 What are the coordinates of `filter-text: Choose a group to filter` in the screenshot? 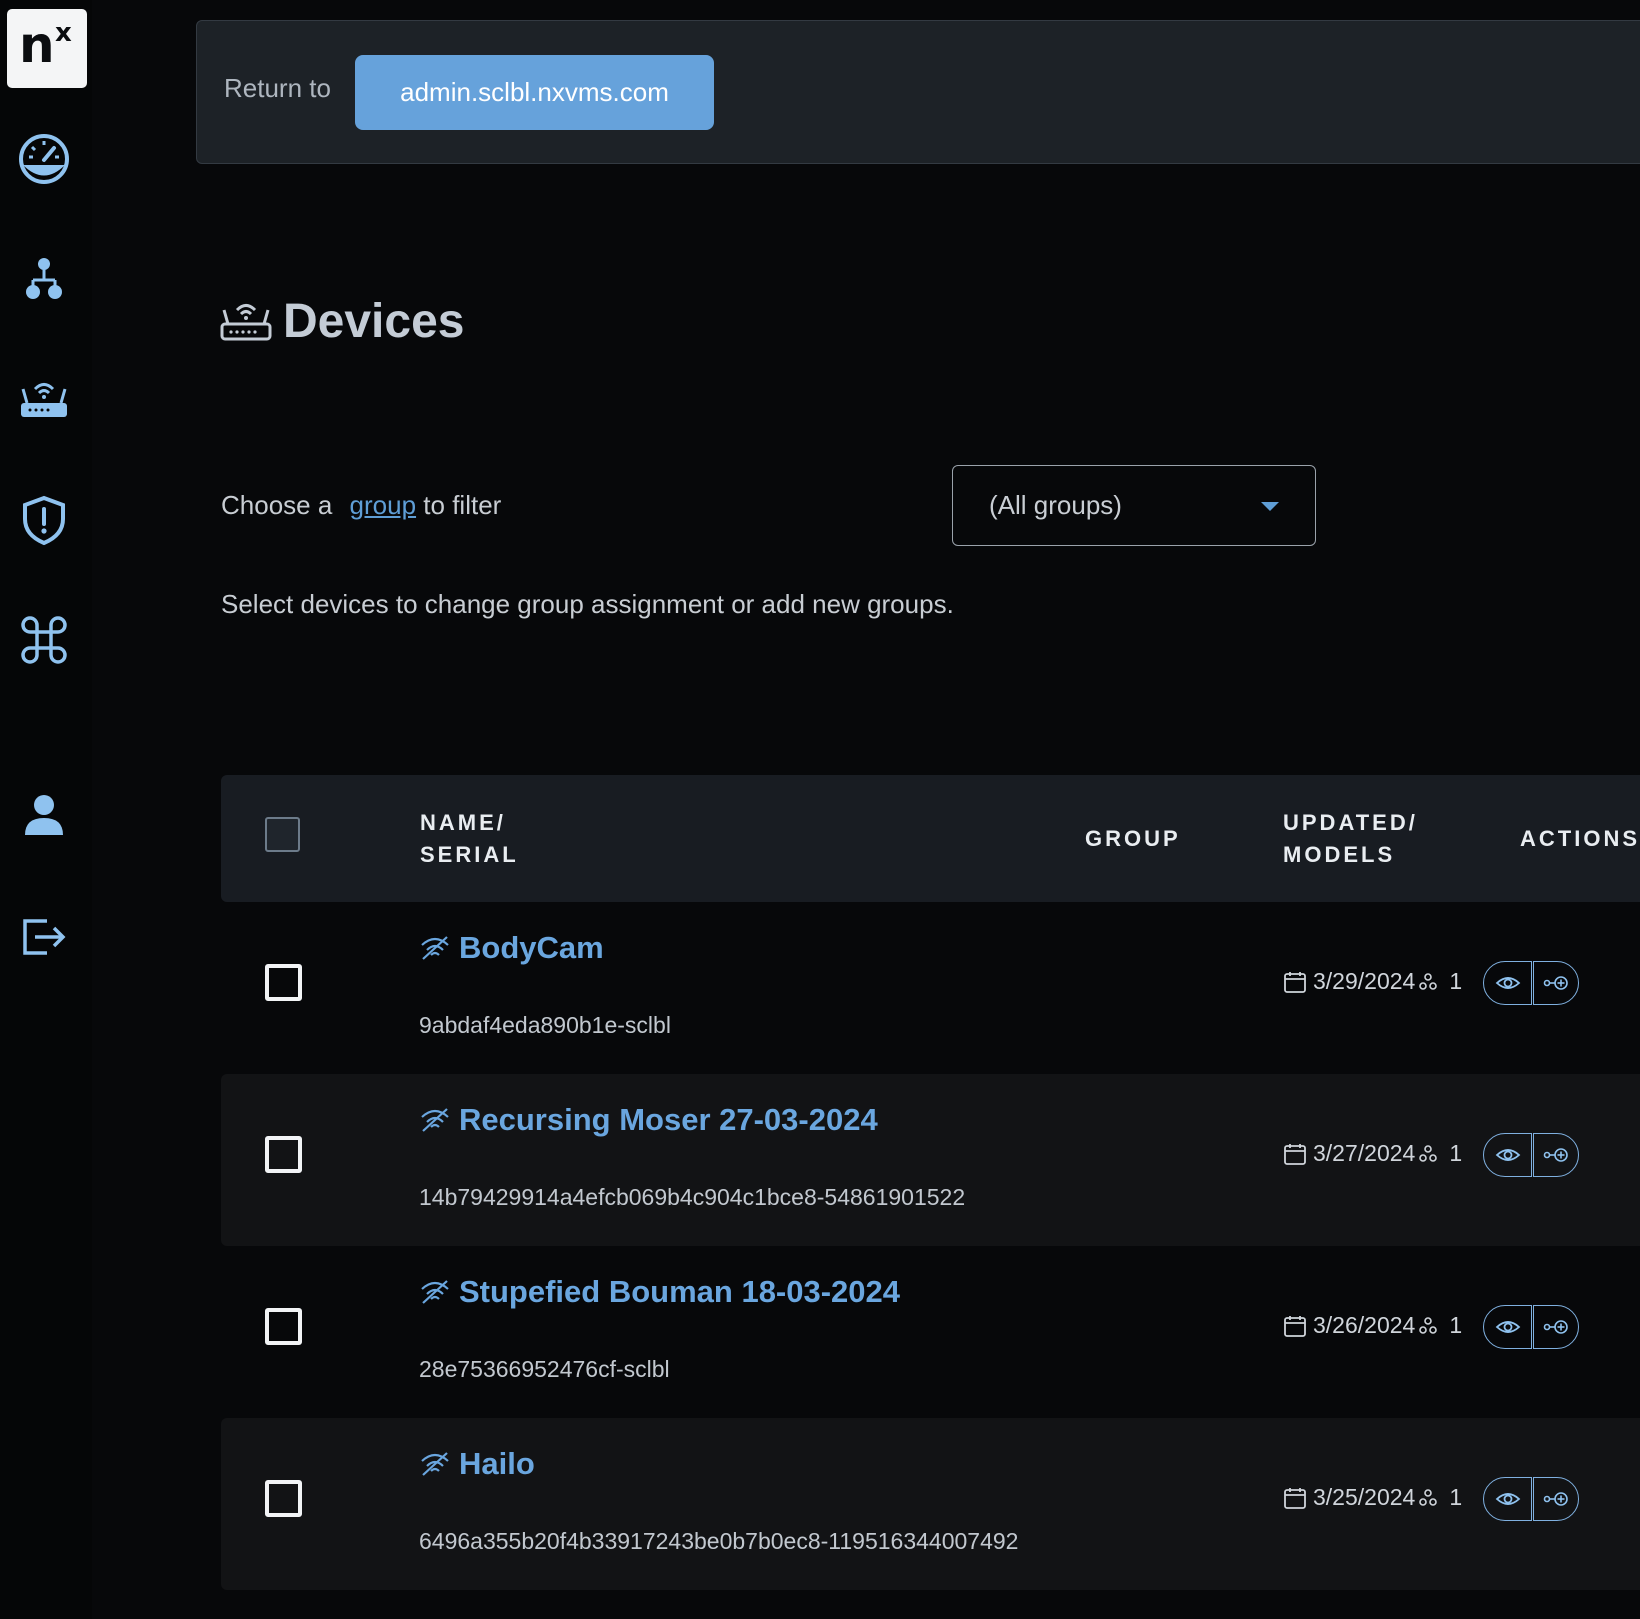 It's located at (361, 505).